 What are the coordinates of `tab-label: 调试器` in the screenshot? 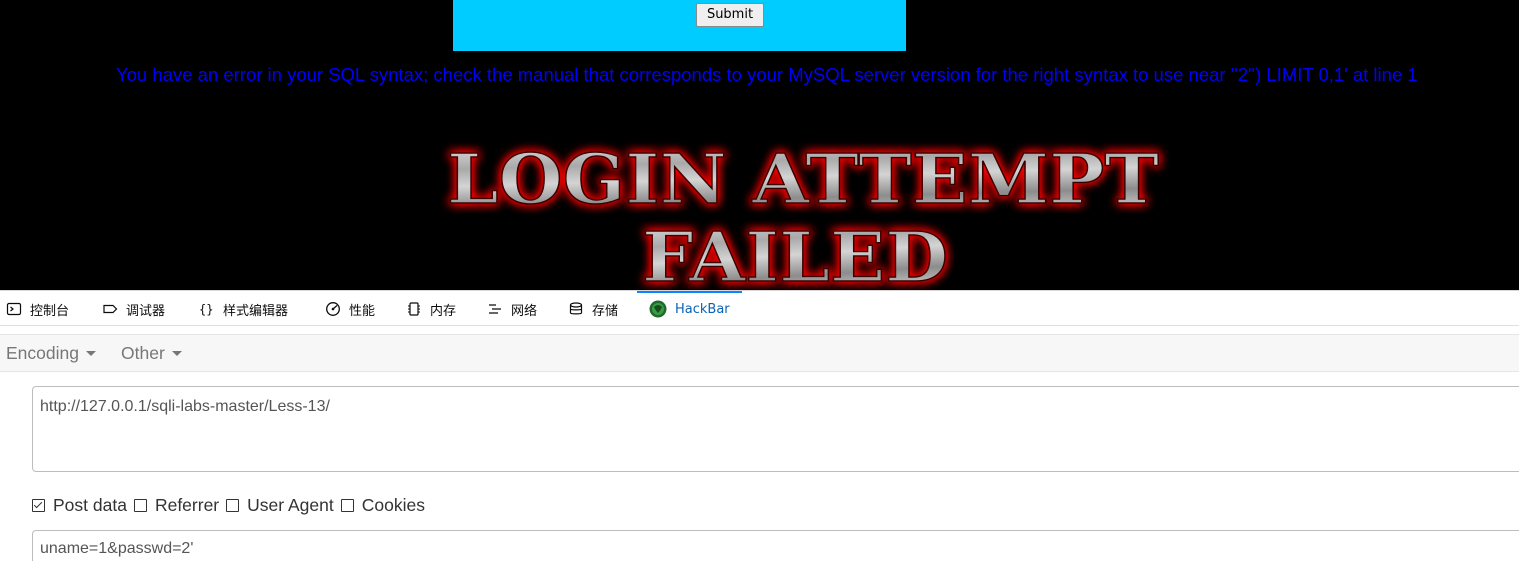 It's located at (146, 311).